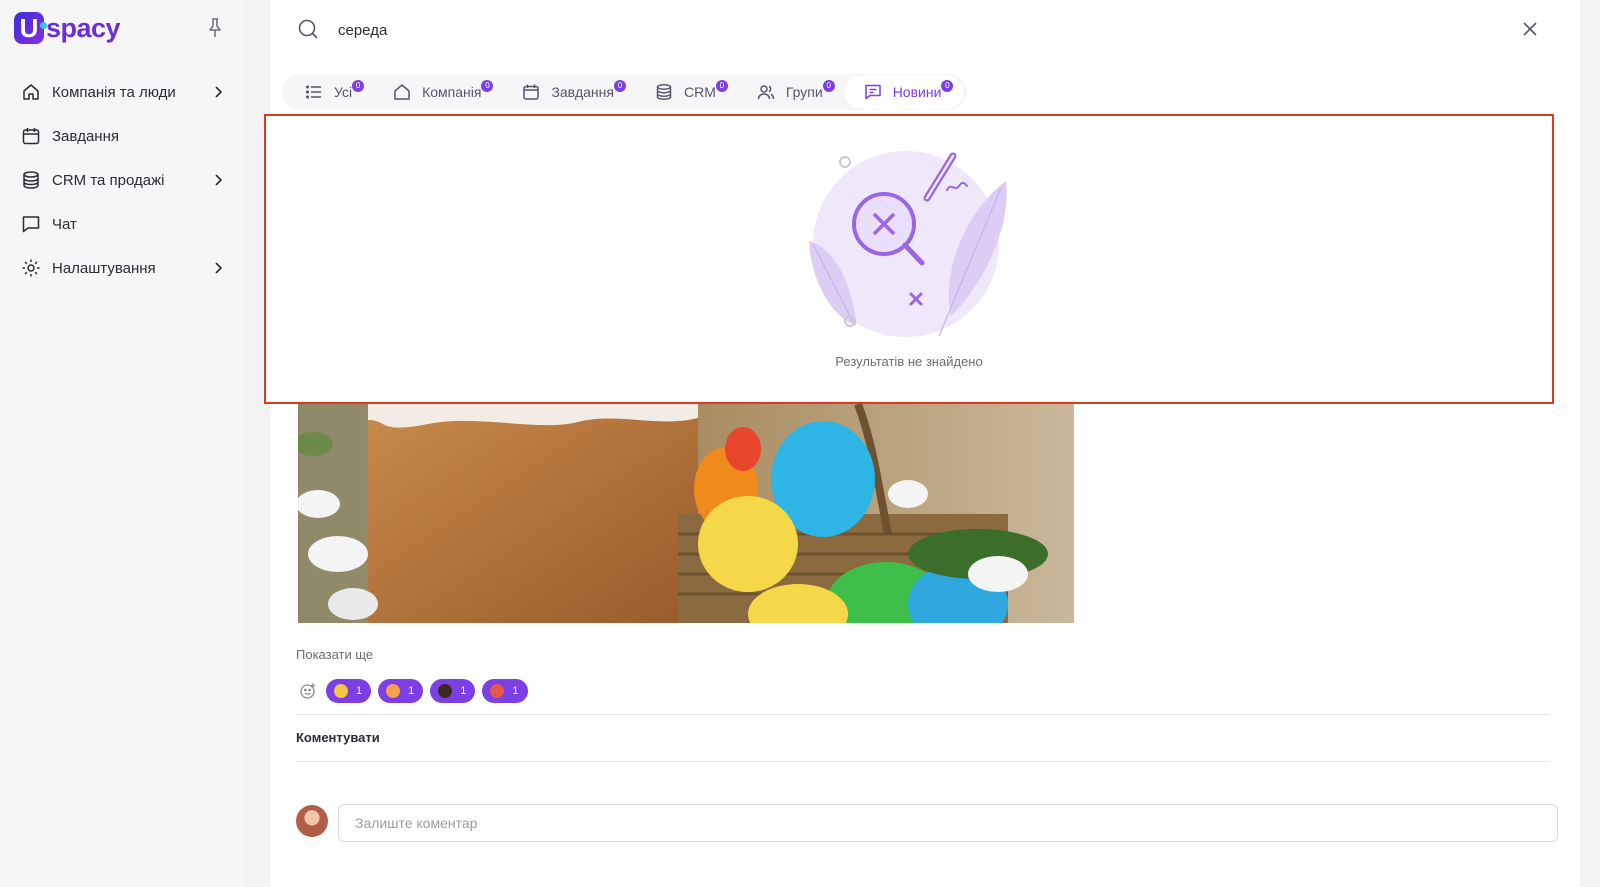 The width and height of the screenshot is (1600, 887). I want to click on list-icon, so click(314, 92).